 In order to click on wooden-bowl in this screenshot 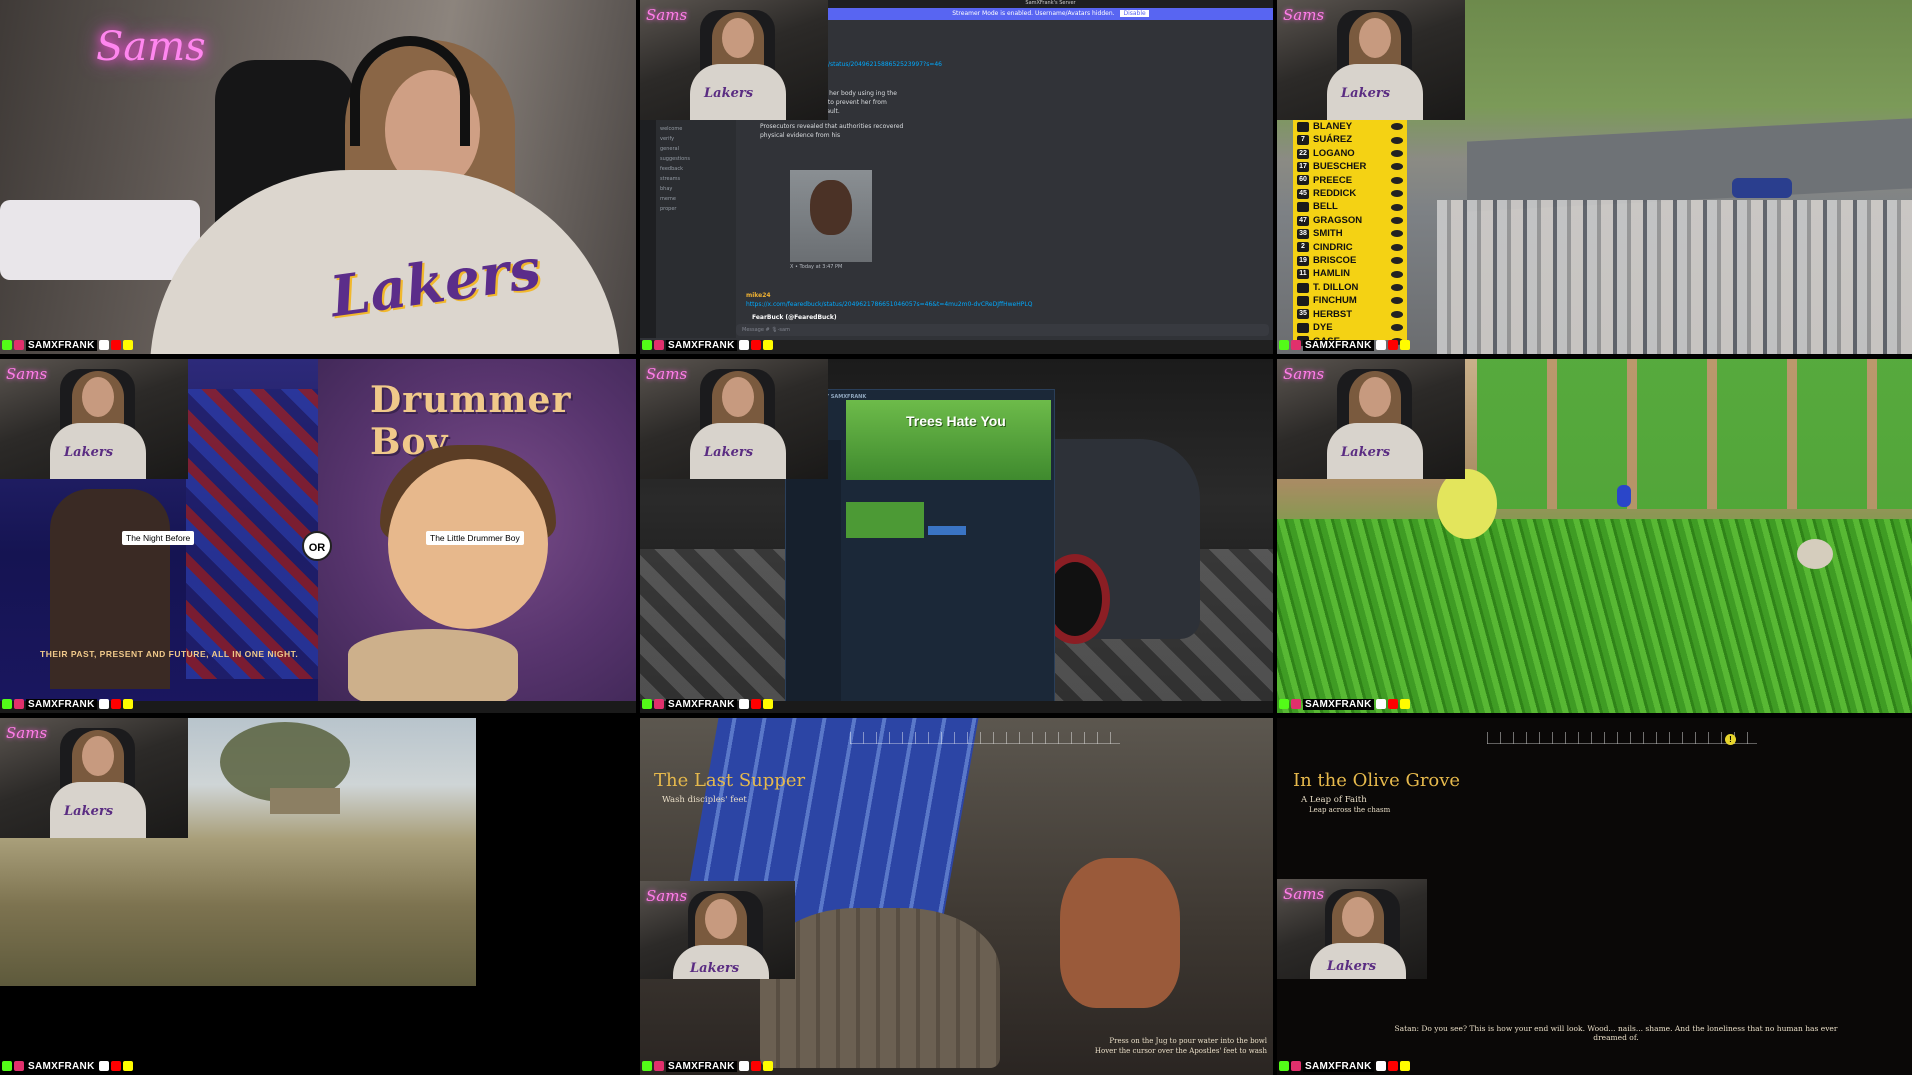, I will do `click(880, 988)`.